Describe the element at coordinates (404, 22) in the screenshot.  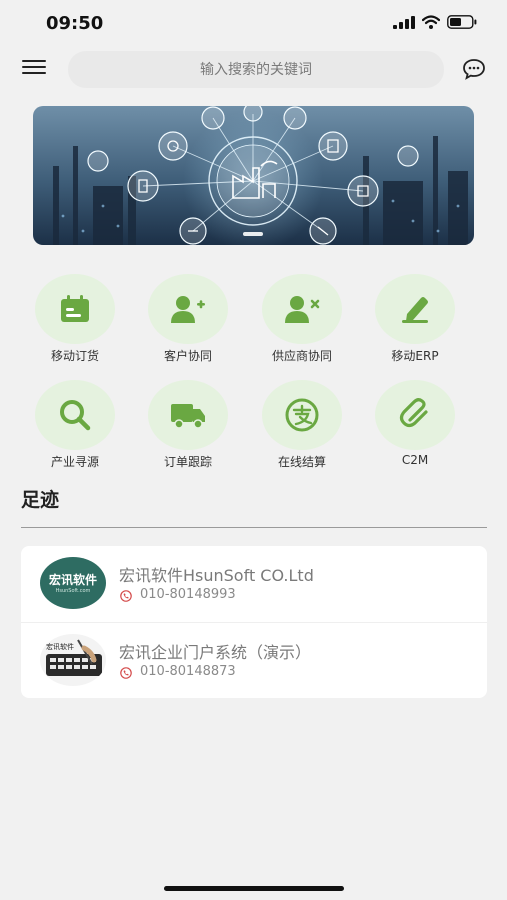
I see `signal-icon` at that location.